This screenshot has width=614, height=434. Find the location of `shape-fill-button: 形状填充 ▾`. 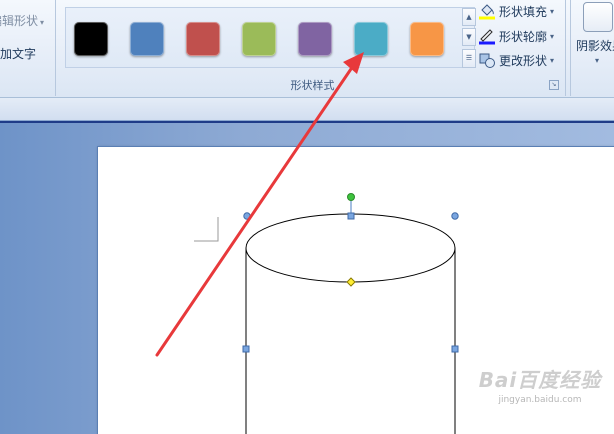

shape-fill-button: 形状填充 ▾ is located at coordinates (516, 11).